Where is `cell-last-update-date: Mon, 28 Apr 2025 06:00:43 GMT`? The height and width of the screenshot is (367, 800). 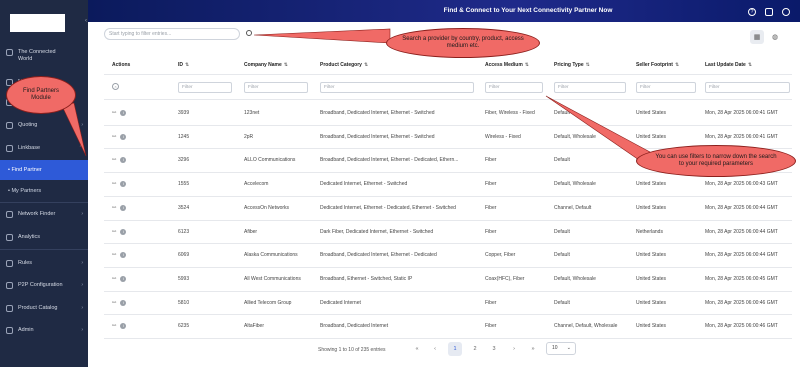
cell-last-update-date: Mon, 28 Apr 2025 06:00:43 GMT is located at coordinates (741, 184).